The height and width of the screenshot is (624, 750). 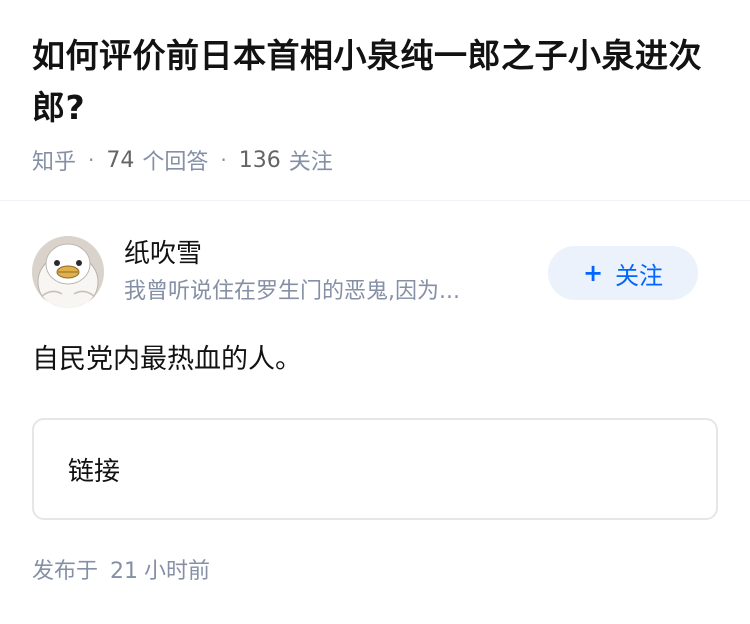 I want to click on avatar, so click(x=68, y=272).